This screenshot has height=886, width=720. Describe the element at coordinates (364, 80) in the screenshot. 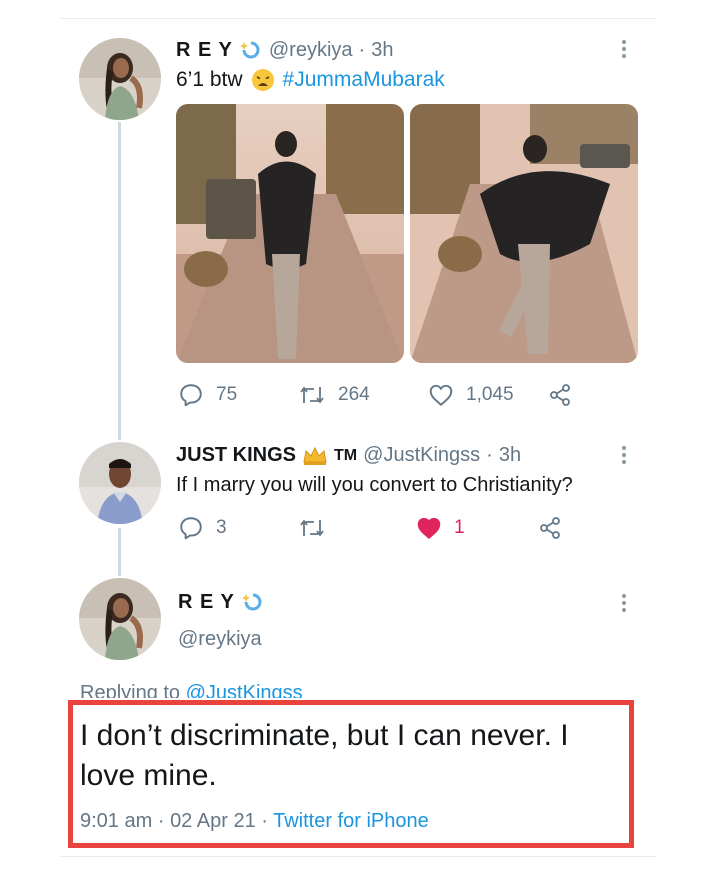

I see `hashtag-link: #JummaMubarak` at that location.